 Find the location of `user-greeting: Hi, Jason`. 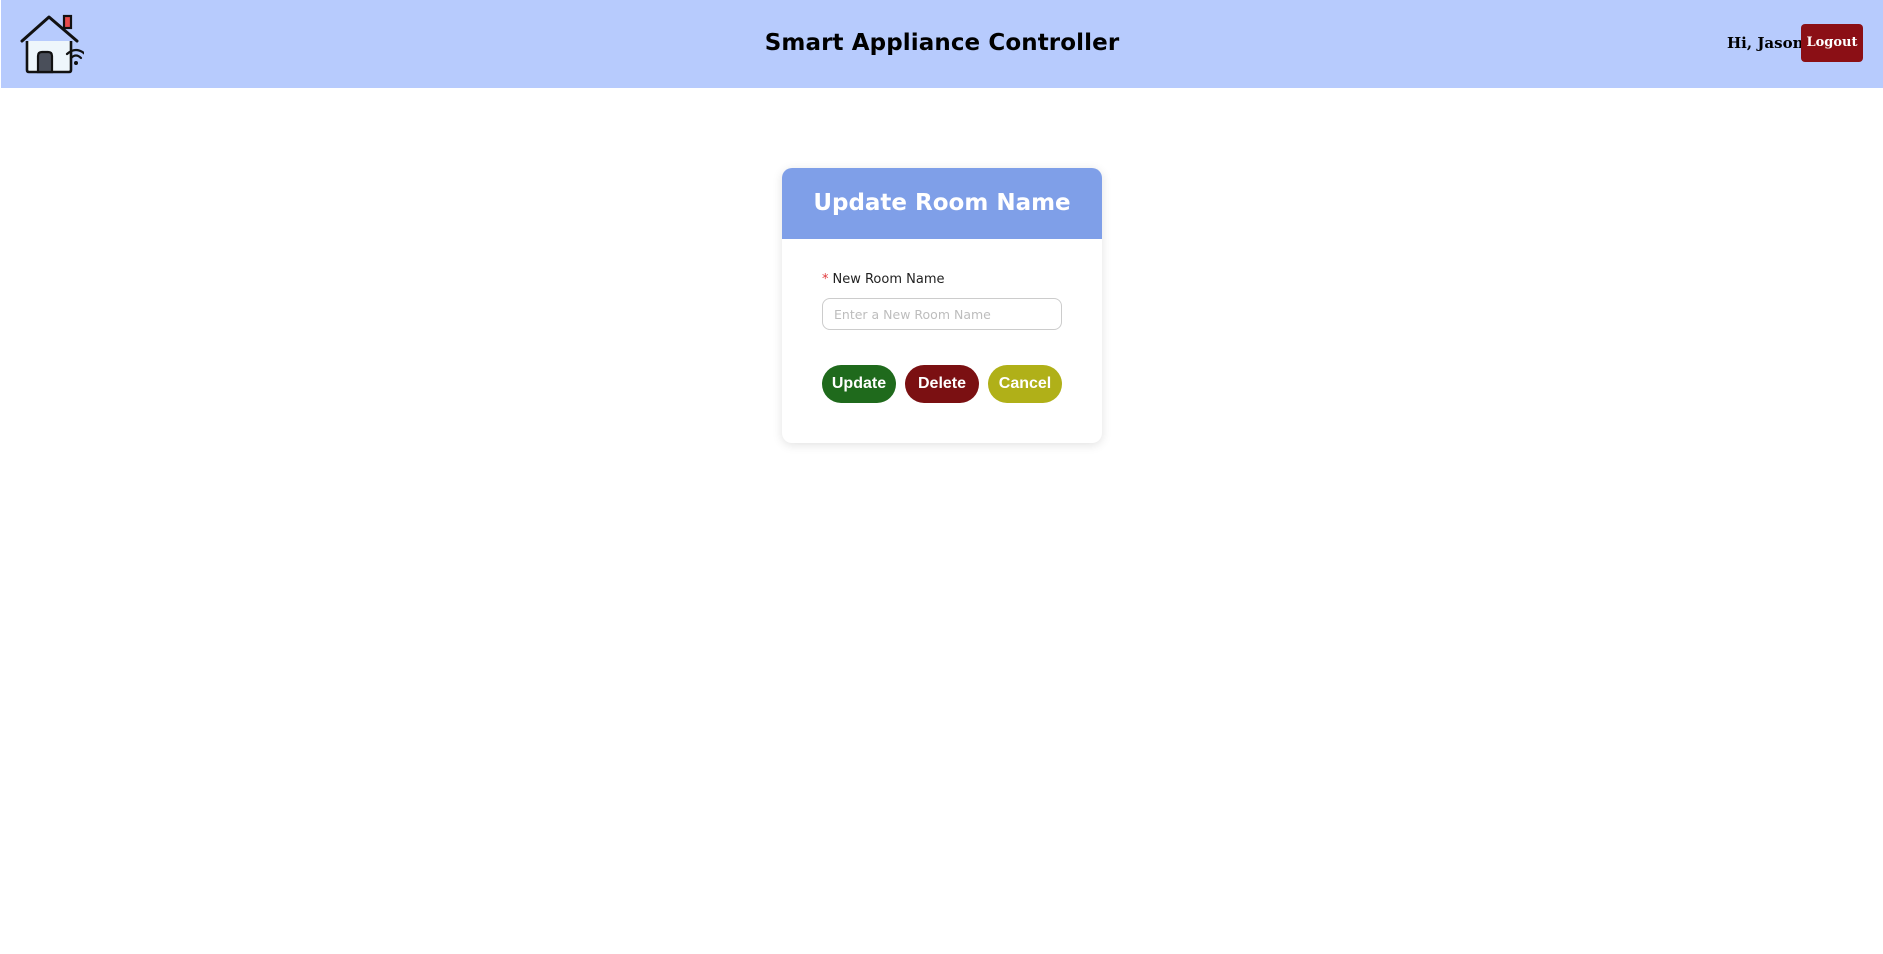

user-greeting: Hi, Jason is located at coordinates (1765, 43).